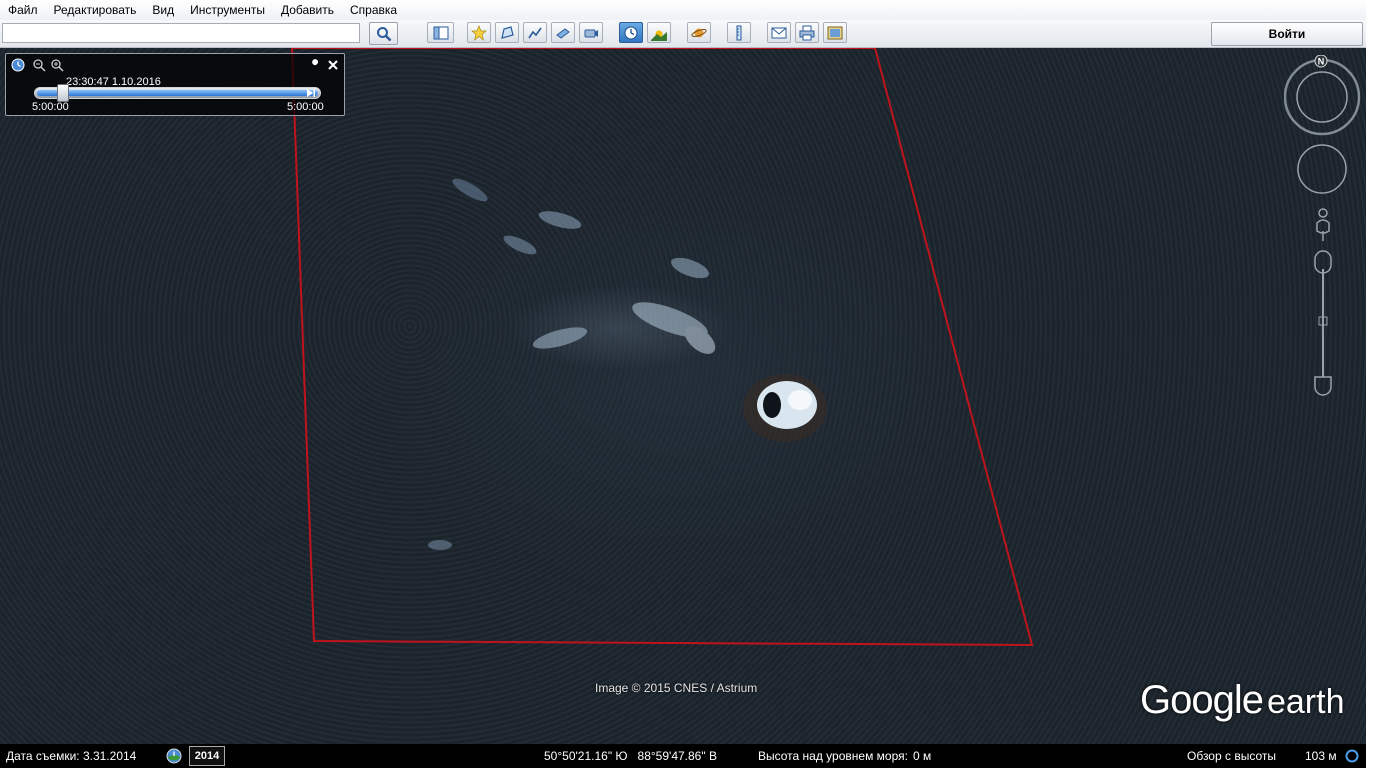 This screenshot has width=1376, height=768. Describe the element at coordinates (333, 65) in the screenshot. I see `close-icon` at that location.